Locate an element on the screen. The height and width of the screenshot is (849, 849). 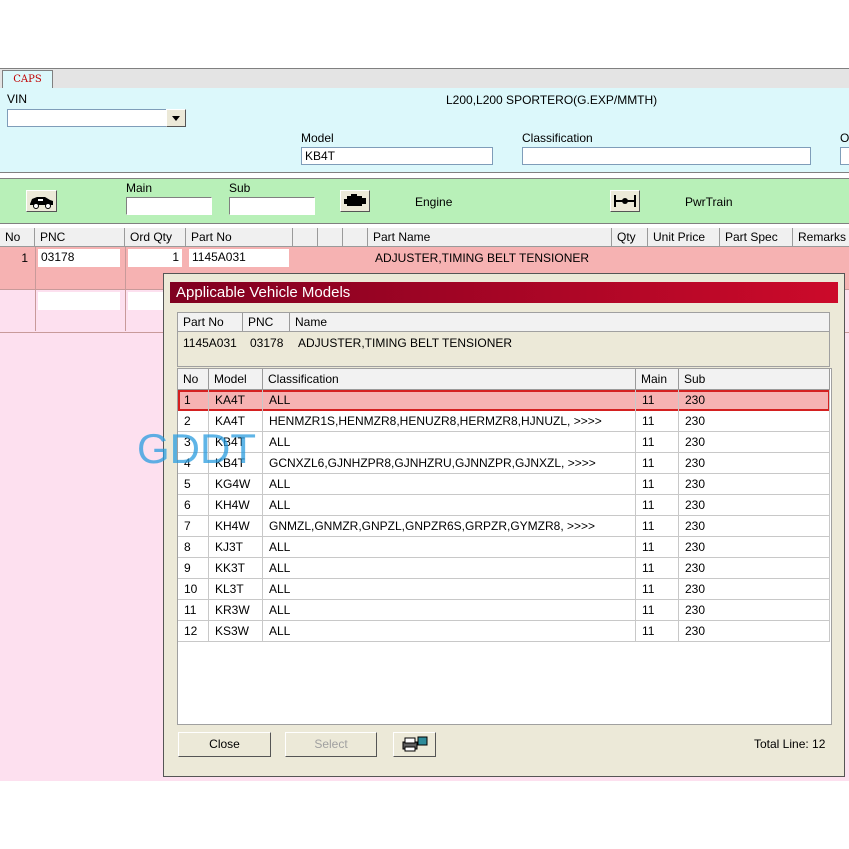
main-field is located at coordinates (169, 206).